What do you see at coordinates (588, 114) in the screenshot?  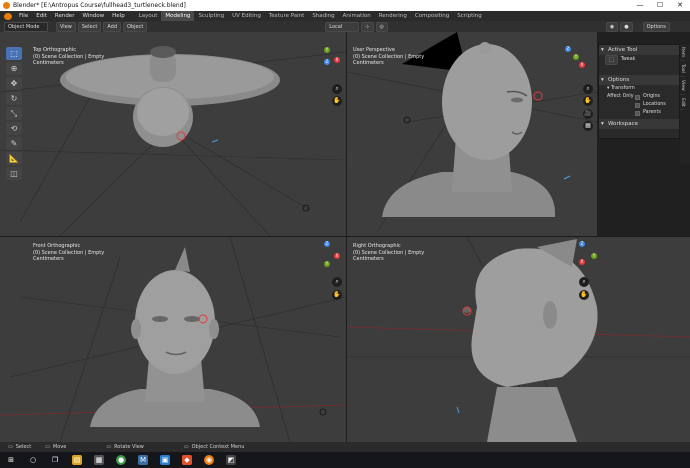 I see `camera-view-icon: 🎥` at bounding box center [588, 114].